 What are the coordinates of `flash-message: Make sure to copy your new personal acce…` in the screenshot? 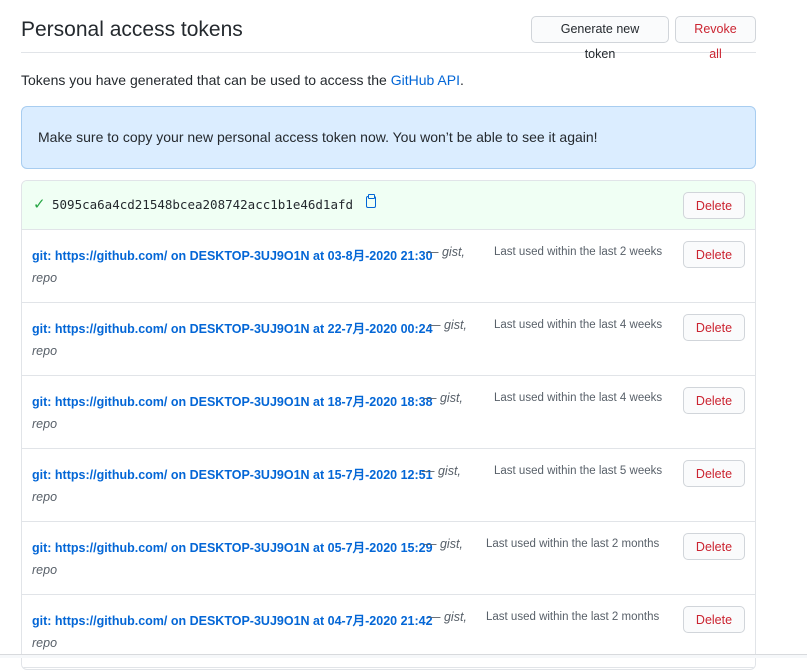 It's located at (318, 137).